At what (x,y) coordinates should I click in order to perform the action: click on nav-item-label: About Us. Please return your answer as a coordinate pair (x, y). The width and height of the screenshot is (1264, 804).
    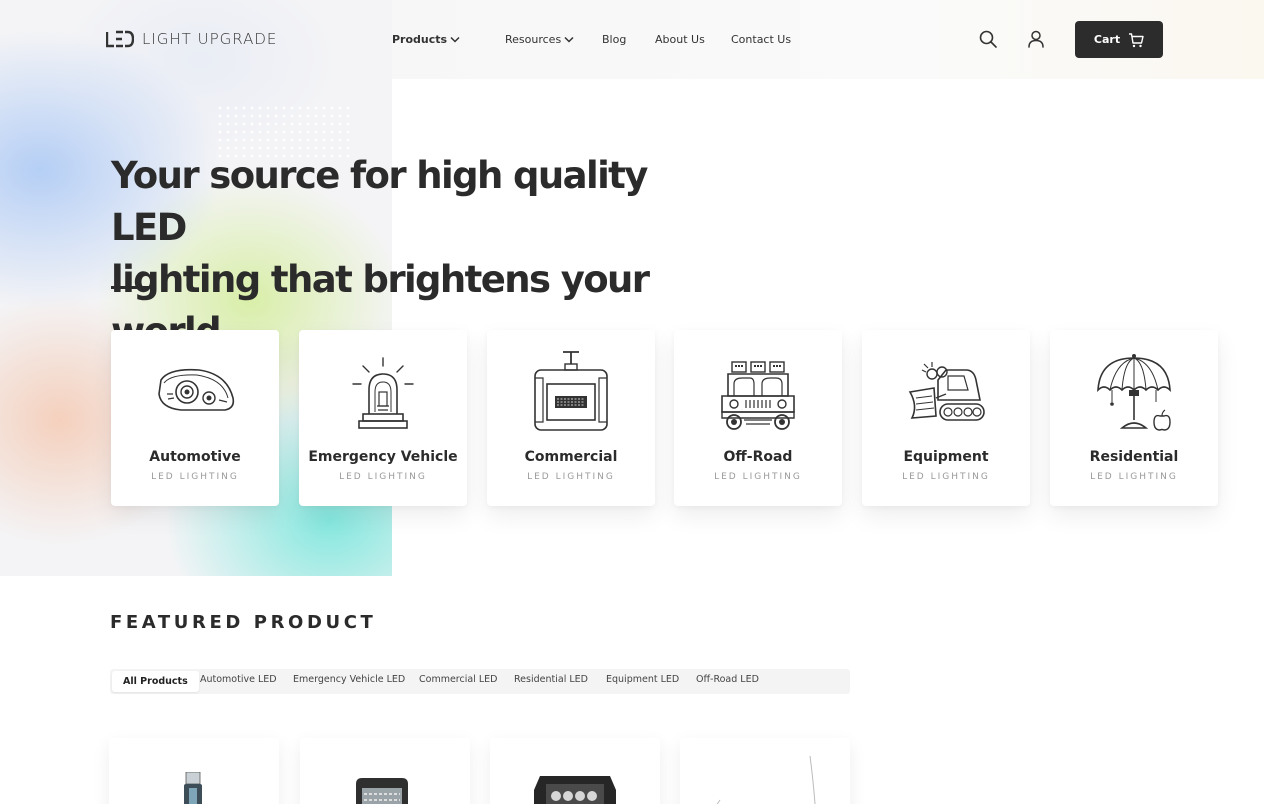
    Looking at the image, I should click on (680, 39).